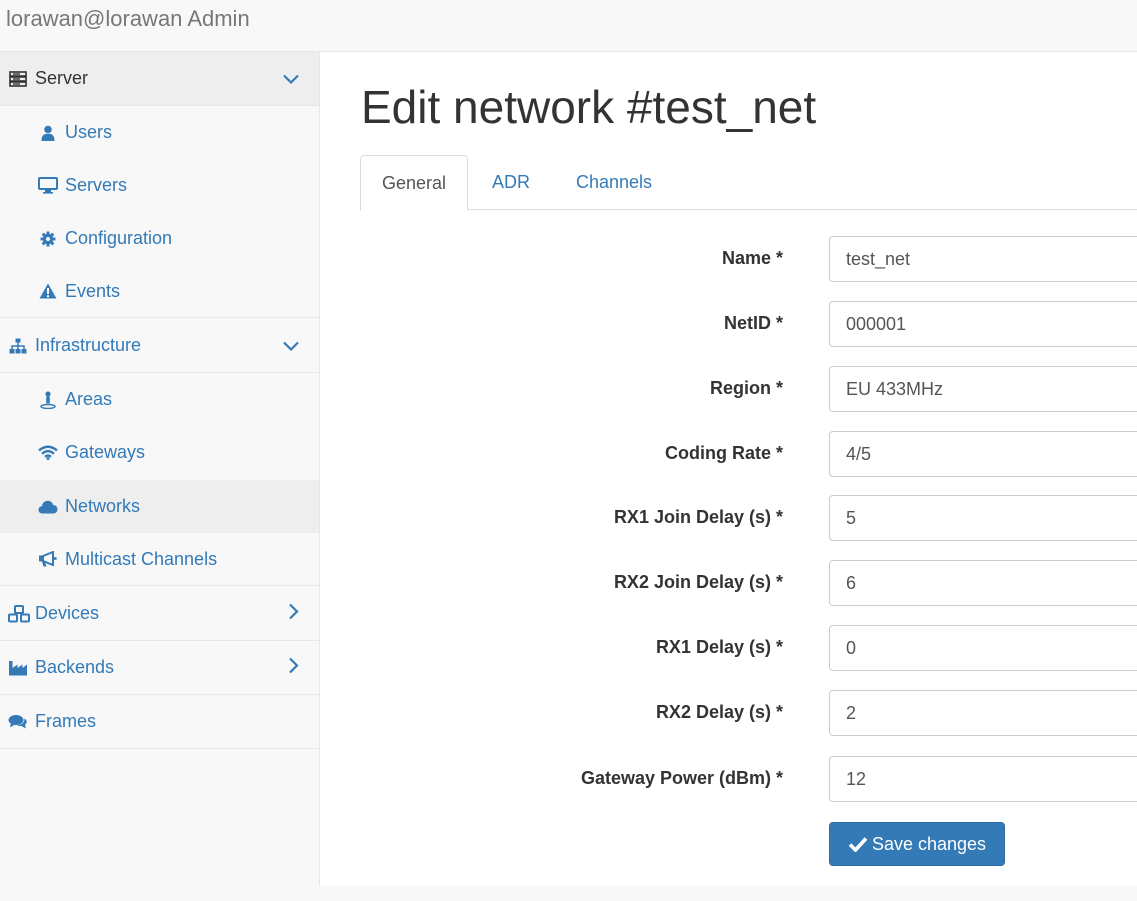 This screenshot has width=1137, height=901. What do you see at coordinates (159, 506) in the screenshot?
I see `sidebar-item-networks: Networks` at bounding box center [159, 506].